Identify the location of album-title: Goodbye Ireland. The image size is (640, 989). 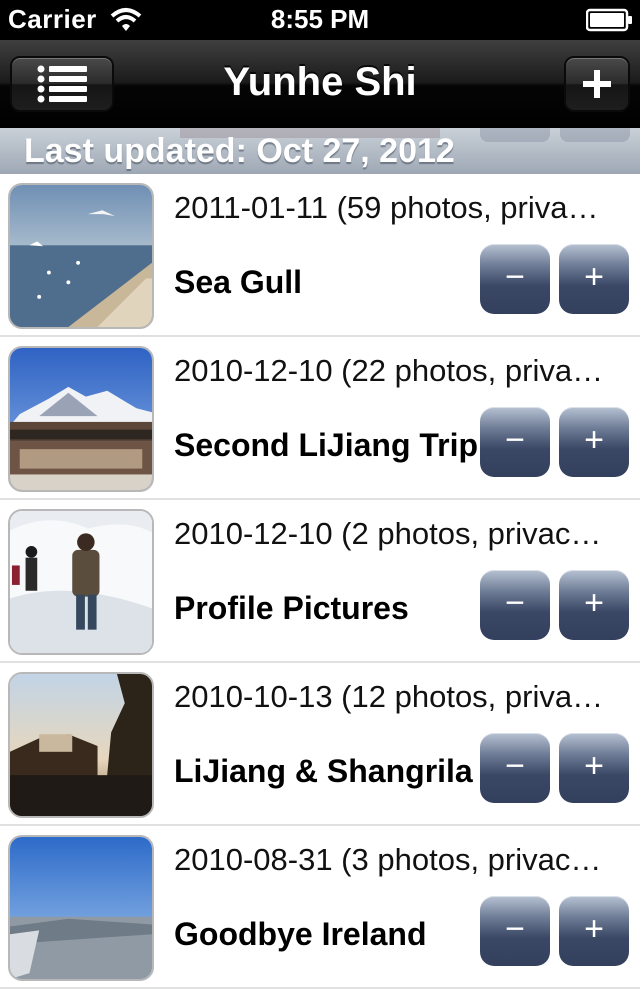
(300, 934).